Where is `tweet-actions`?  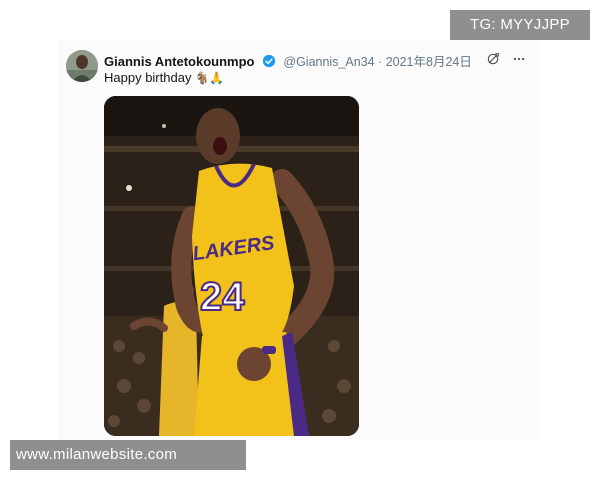
tweet-actions is located at coordinates (506, 61).